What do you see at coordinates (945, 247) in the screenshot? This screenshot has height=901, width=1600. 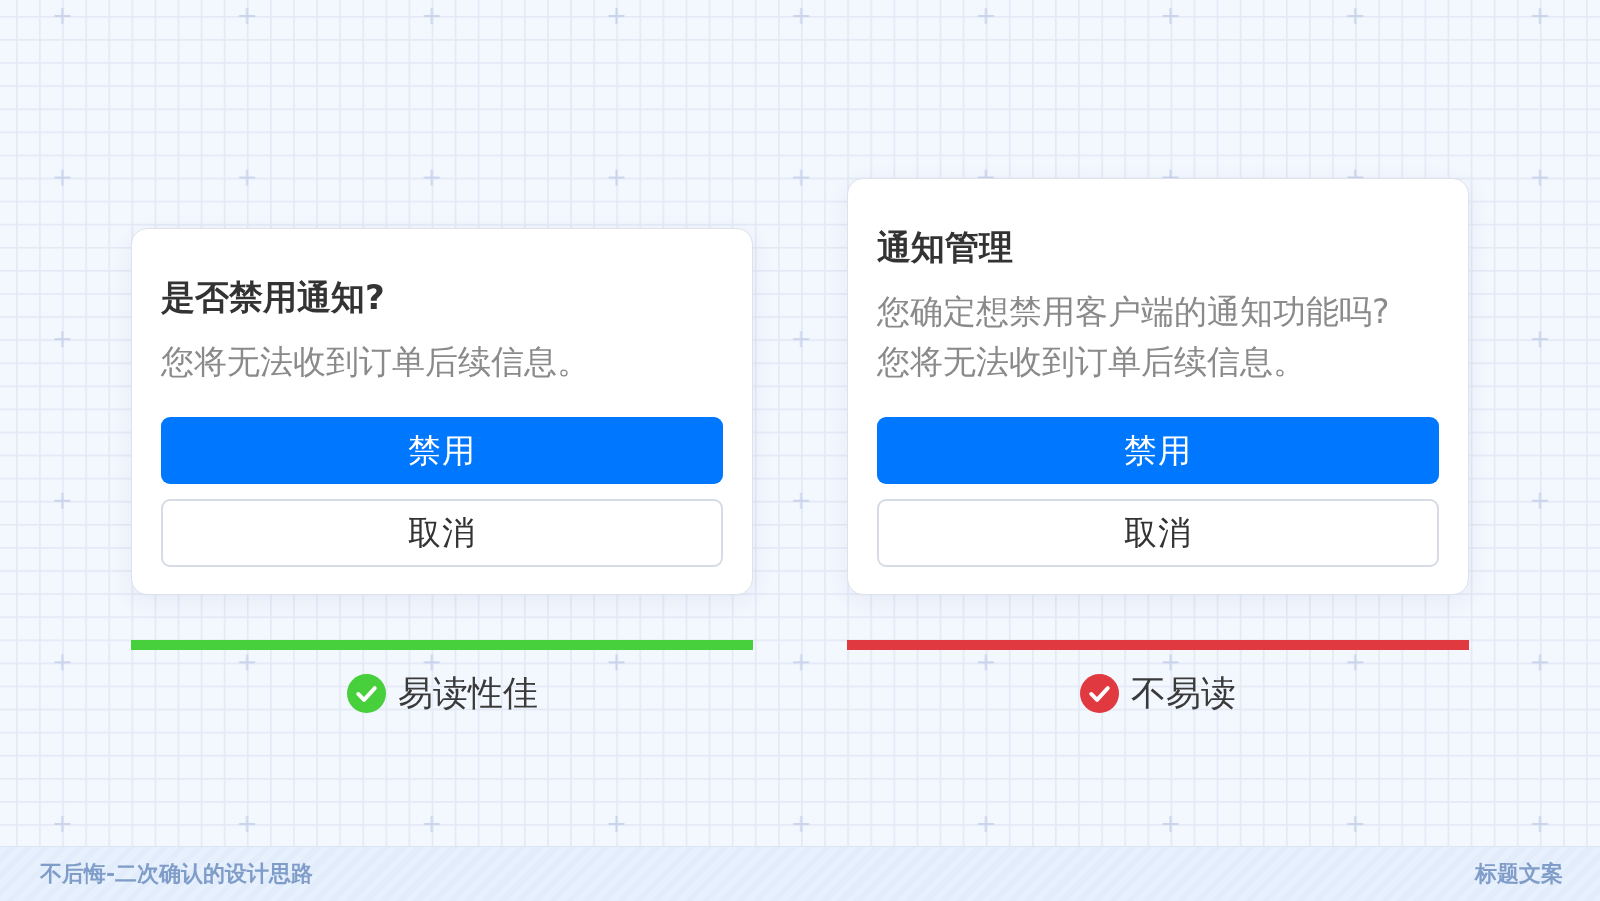 I see `dialog-title: 通知管理` at bounding box center [945, 247].